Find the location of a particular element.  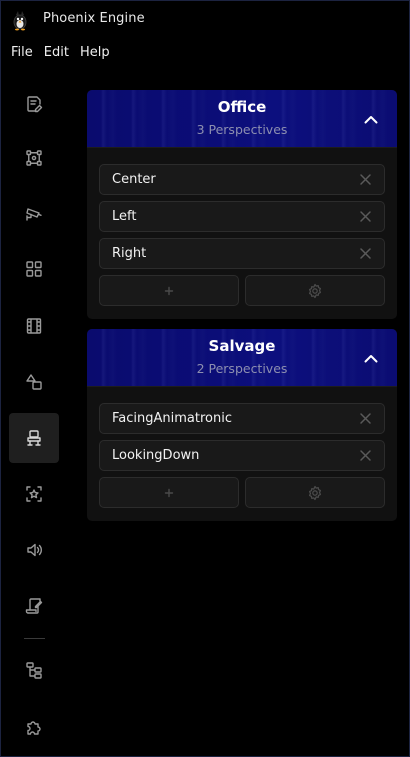

office-header: Salvage 2 Perspectives is located at coordinates (242, 358).